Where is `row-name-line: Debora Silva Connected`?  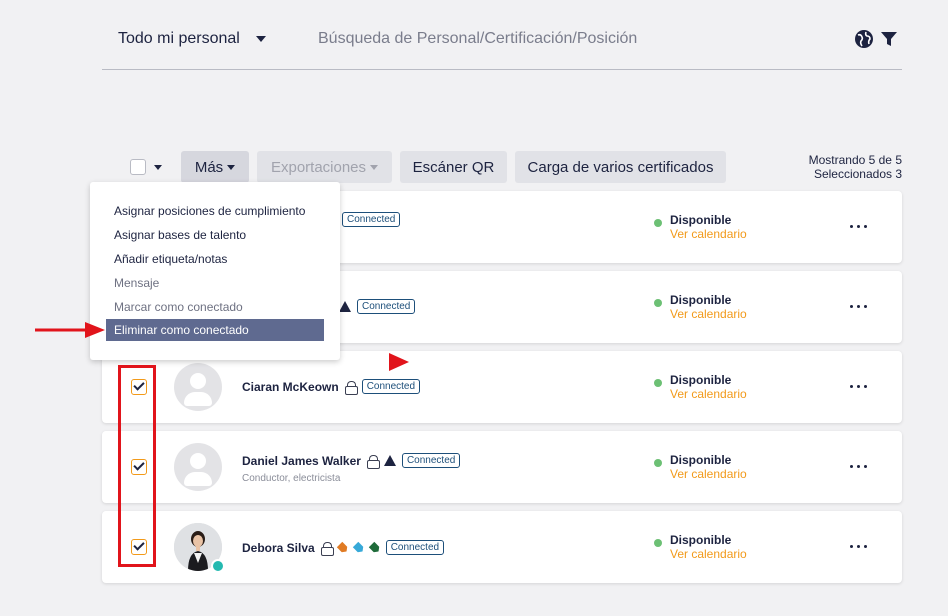 row-name-line: Debora Silva Connected is located at coordinates (343, 548).